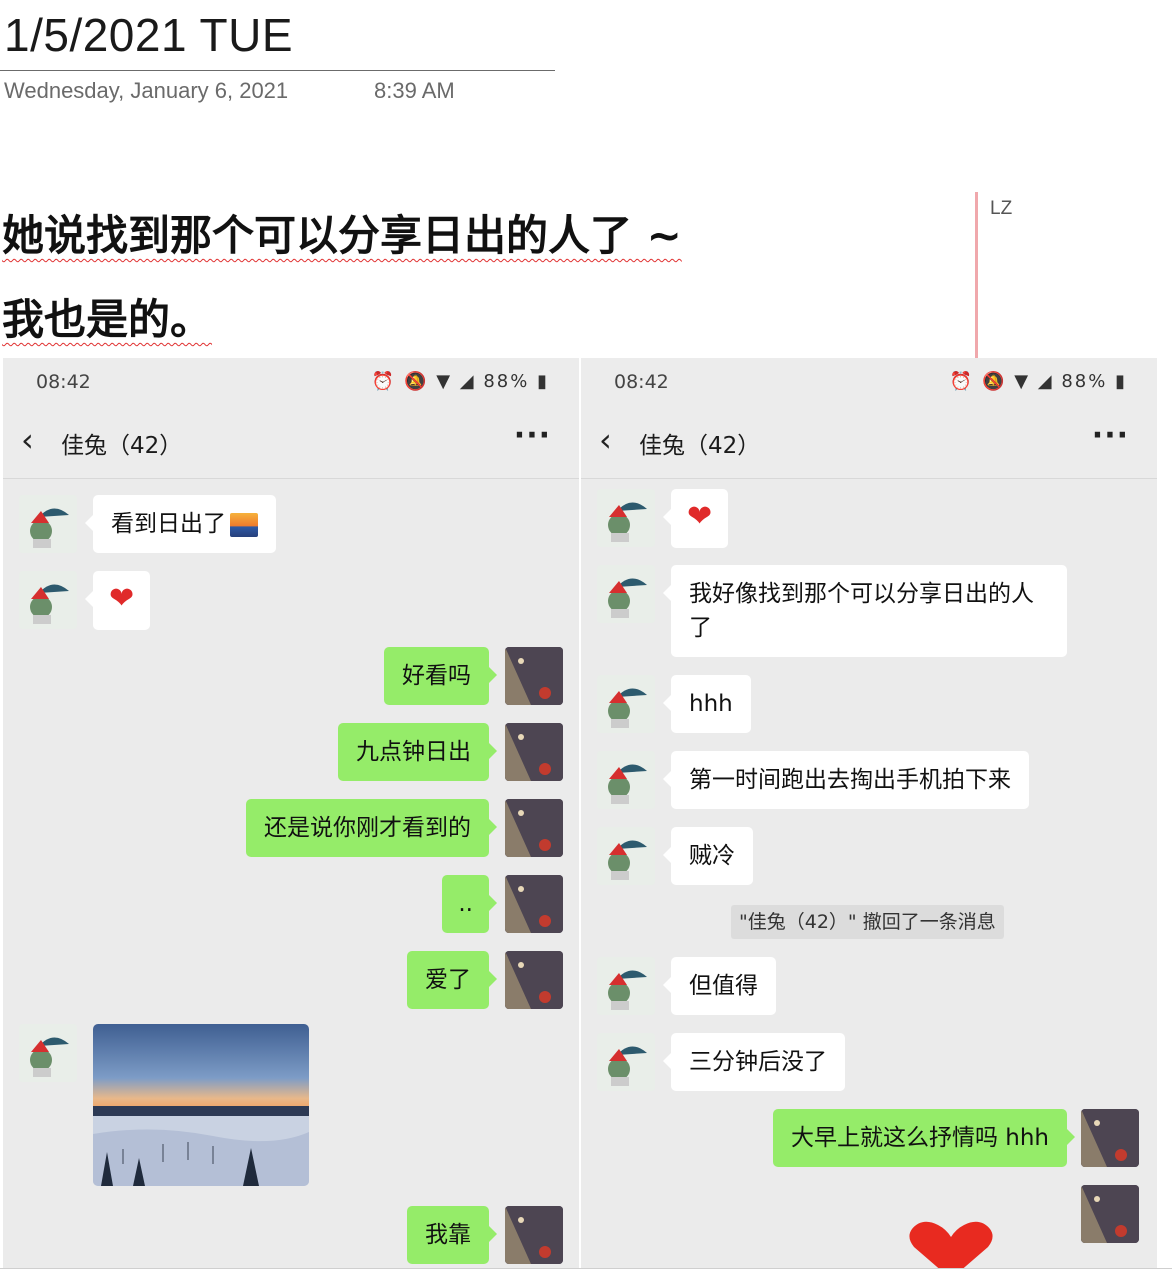  I want to click on page-title: 1/5/2021 TUE, so click(148, 35).